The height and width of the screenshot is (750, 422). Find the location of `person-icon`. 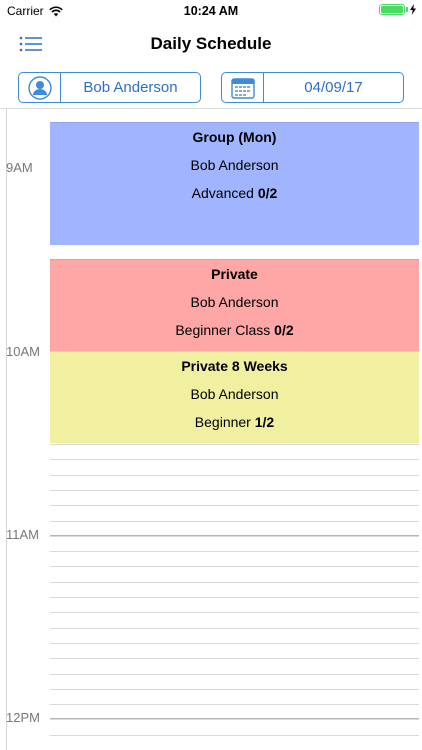

person-icon is located at coordinates (39, 87).